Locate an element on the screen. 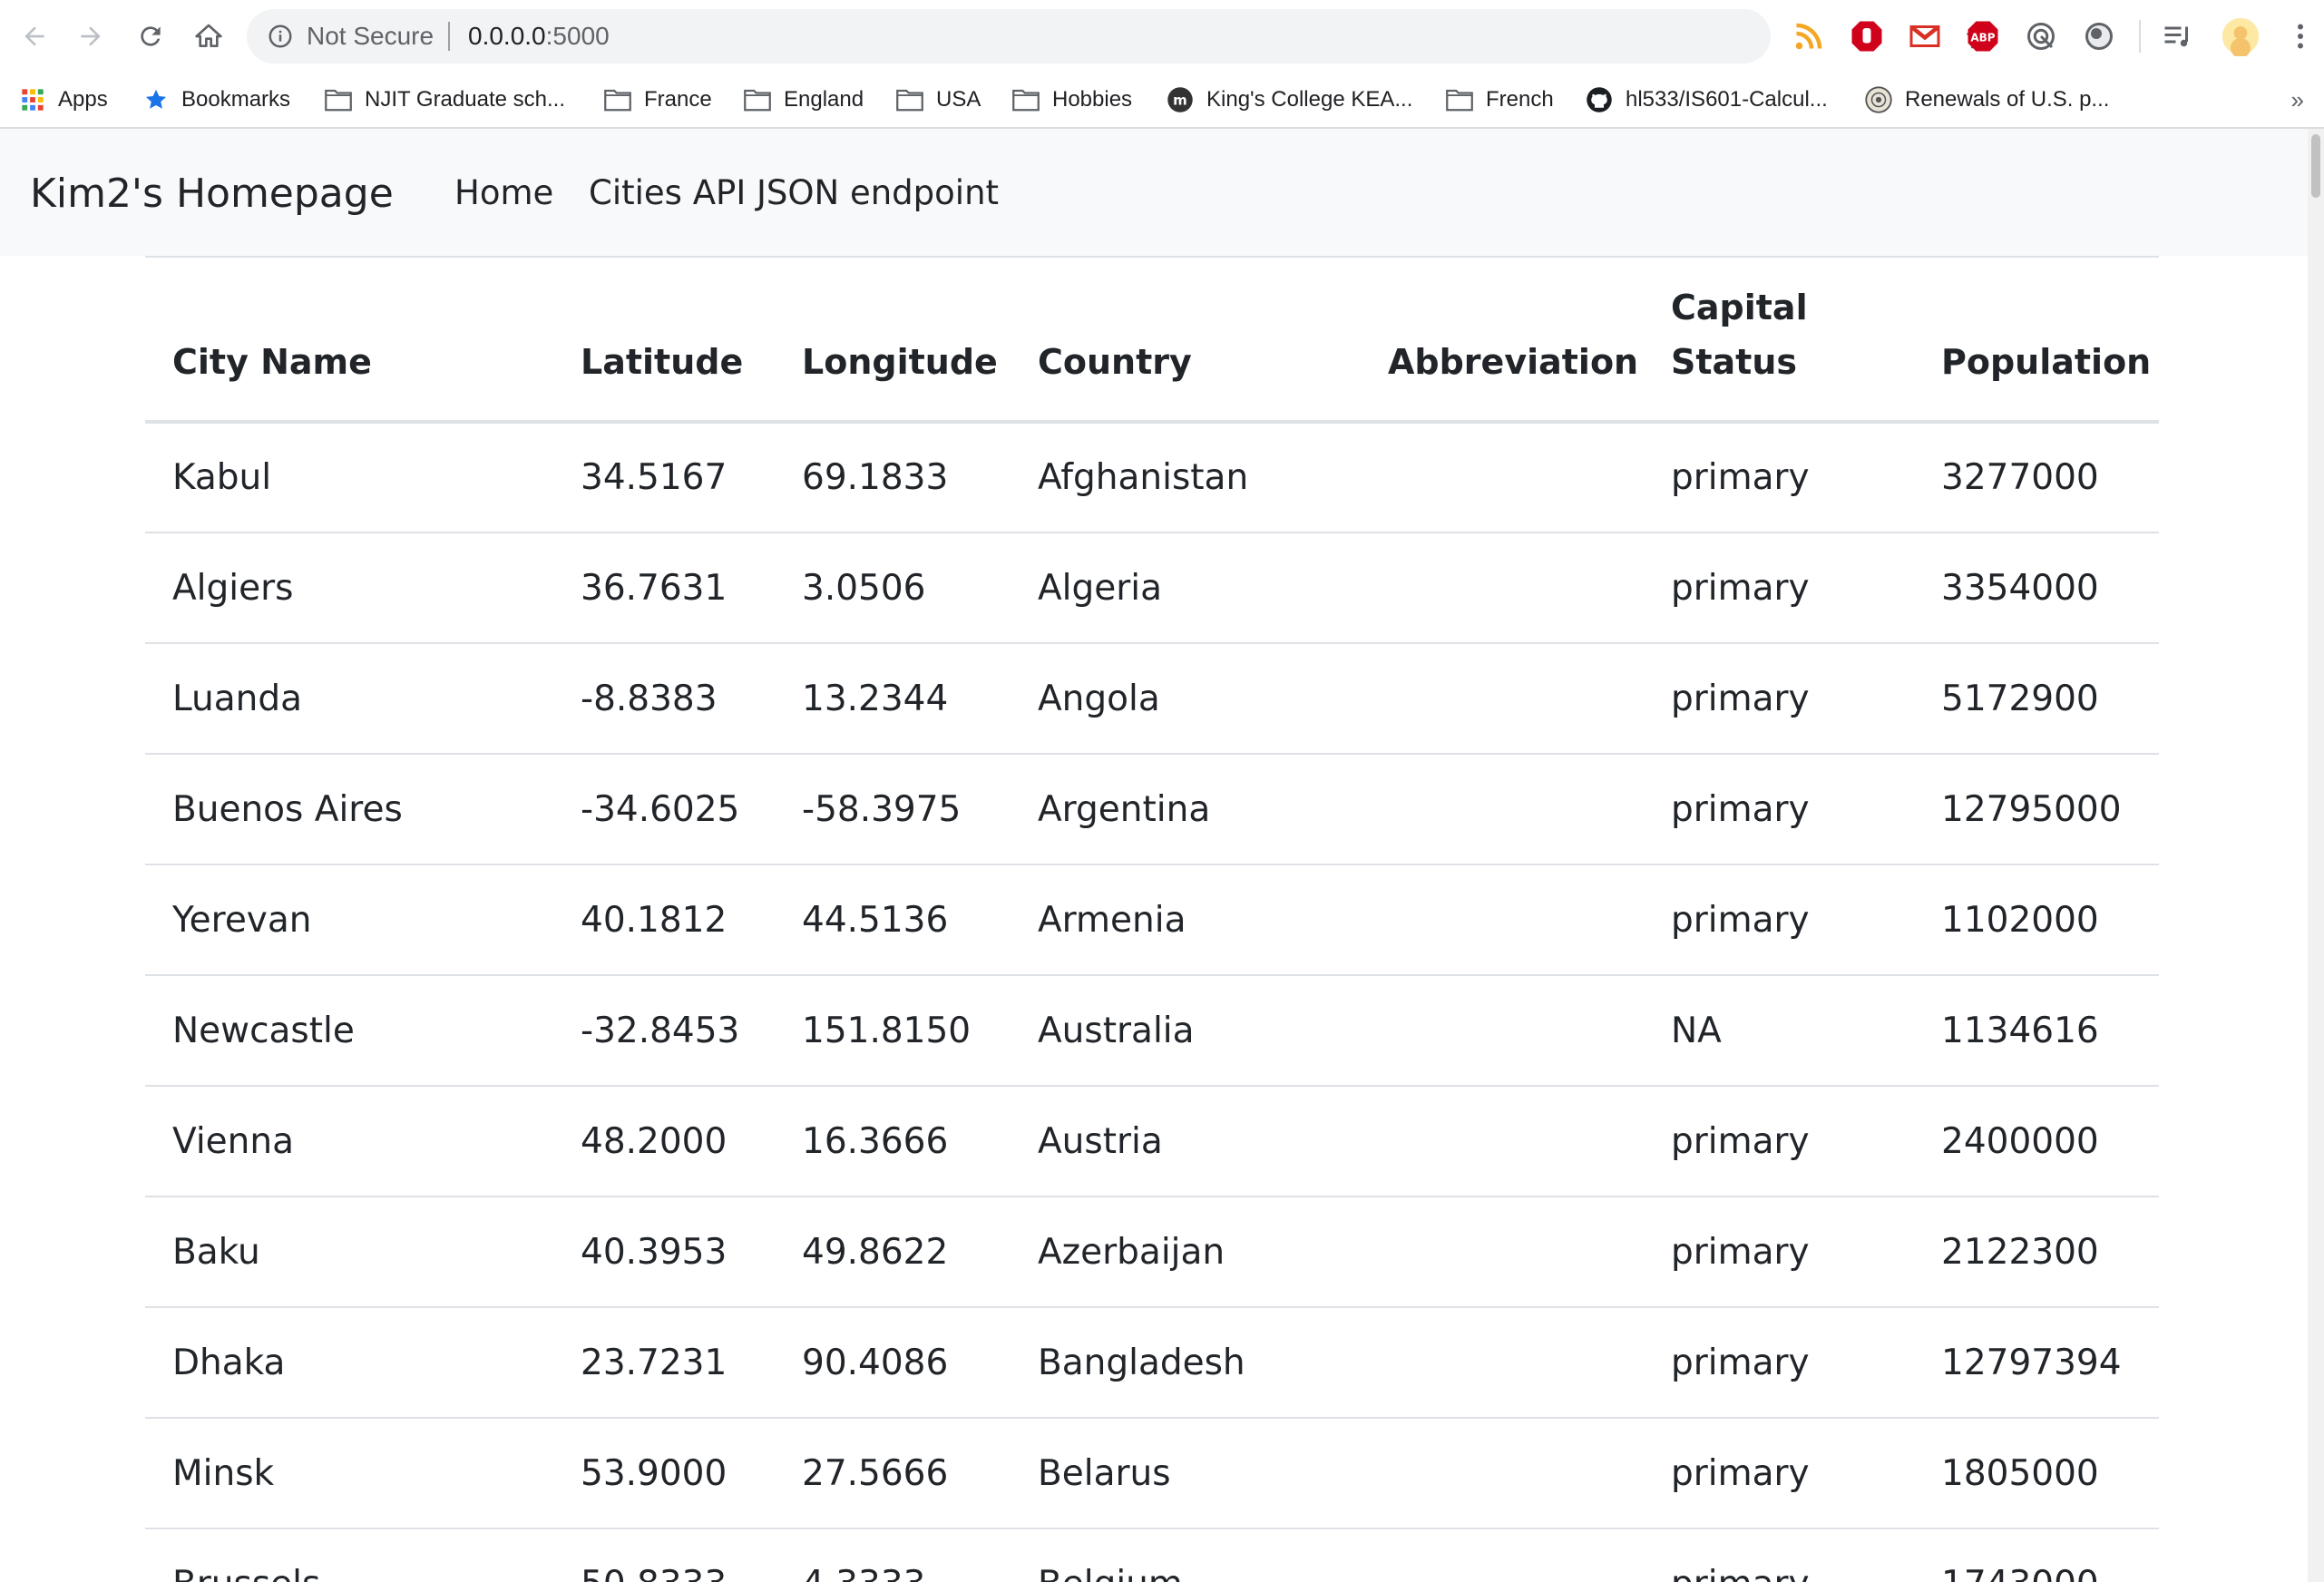 This screenshot has height=1582, width=2324. adblock-hand-icon is located at coordinates (1866, 36).